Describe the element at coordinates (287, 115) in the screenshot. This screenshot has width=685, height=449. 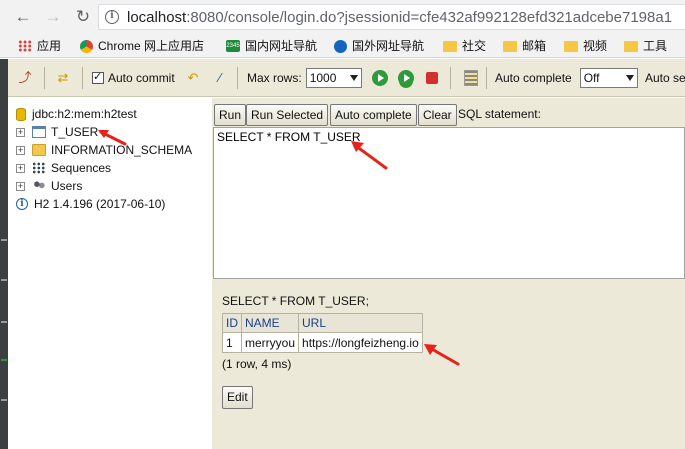
I see `run-selected-button: Run Selected` at that location.